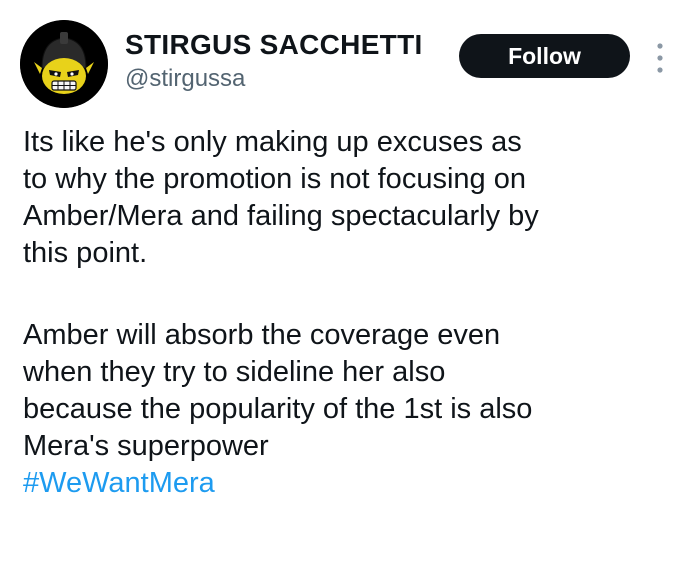  Describe the element at coordinates (119, 483) in the screenshot. I see `hashtag-link: #WeWantMera` at that location.